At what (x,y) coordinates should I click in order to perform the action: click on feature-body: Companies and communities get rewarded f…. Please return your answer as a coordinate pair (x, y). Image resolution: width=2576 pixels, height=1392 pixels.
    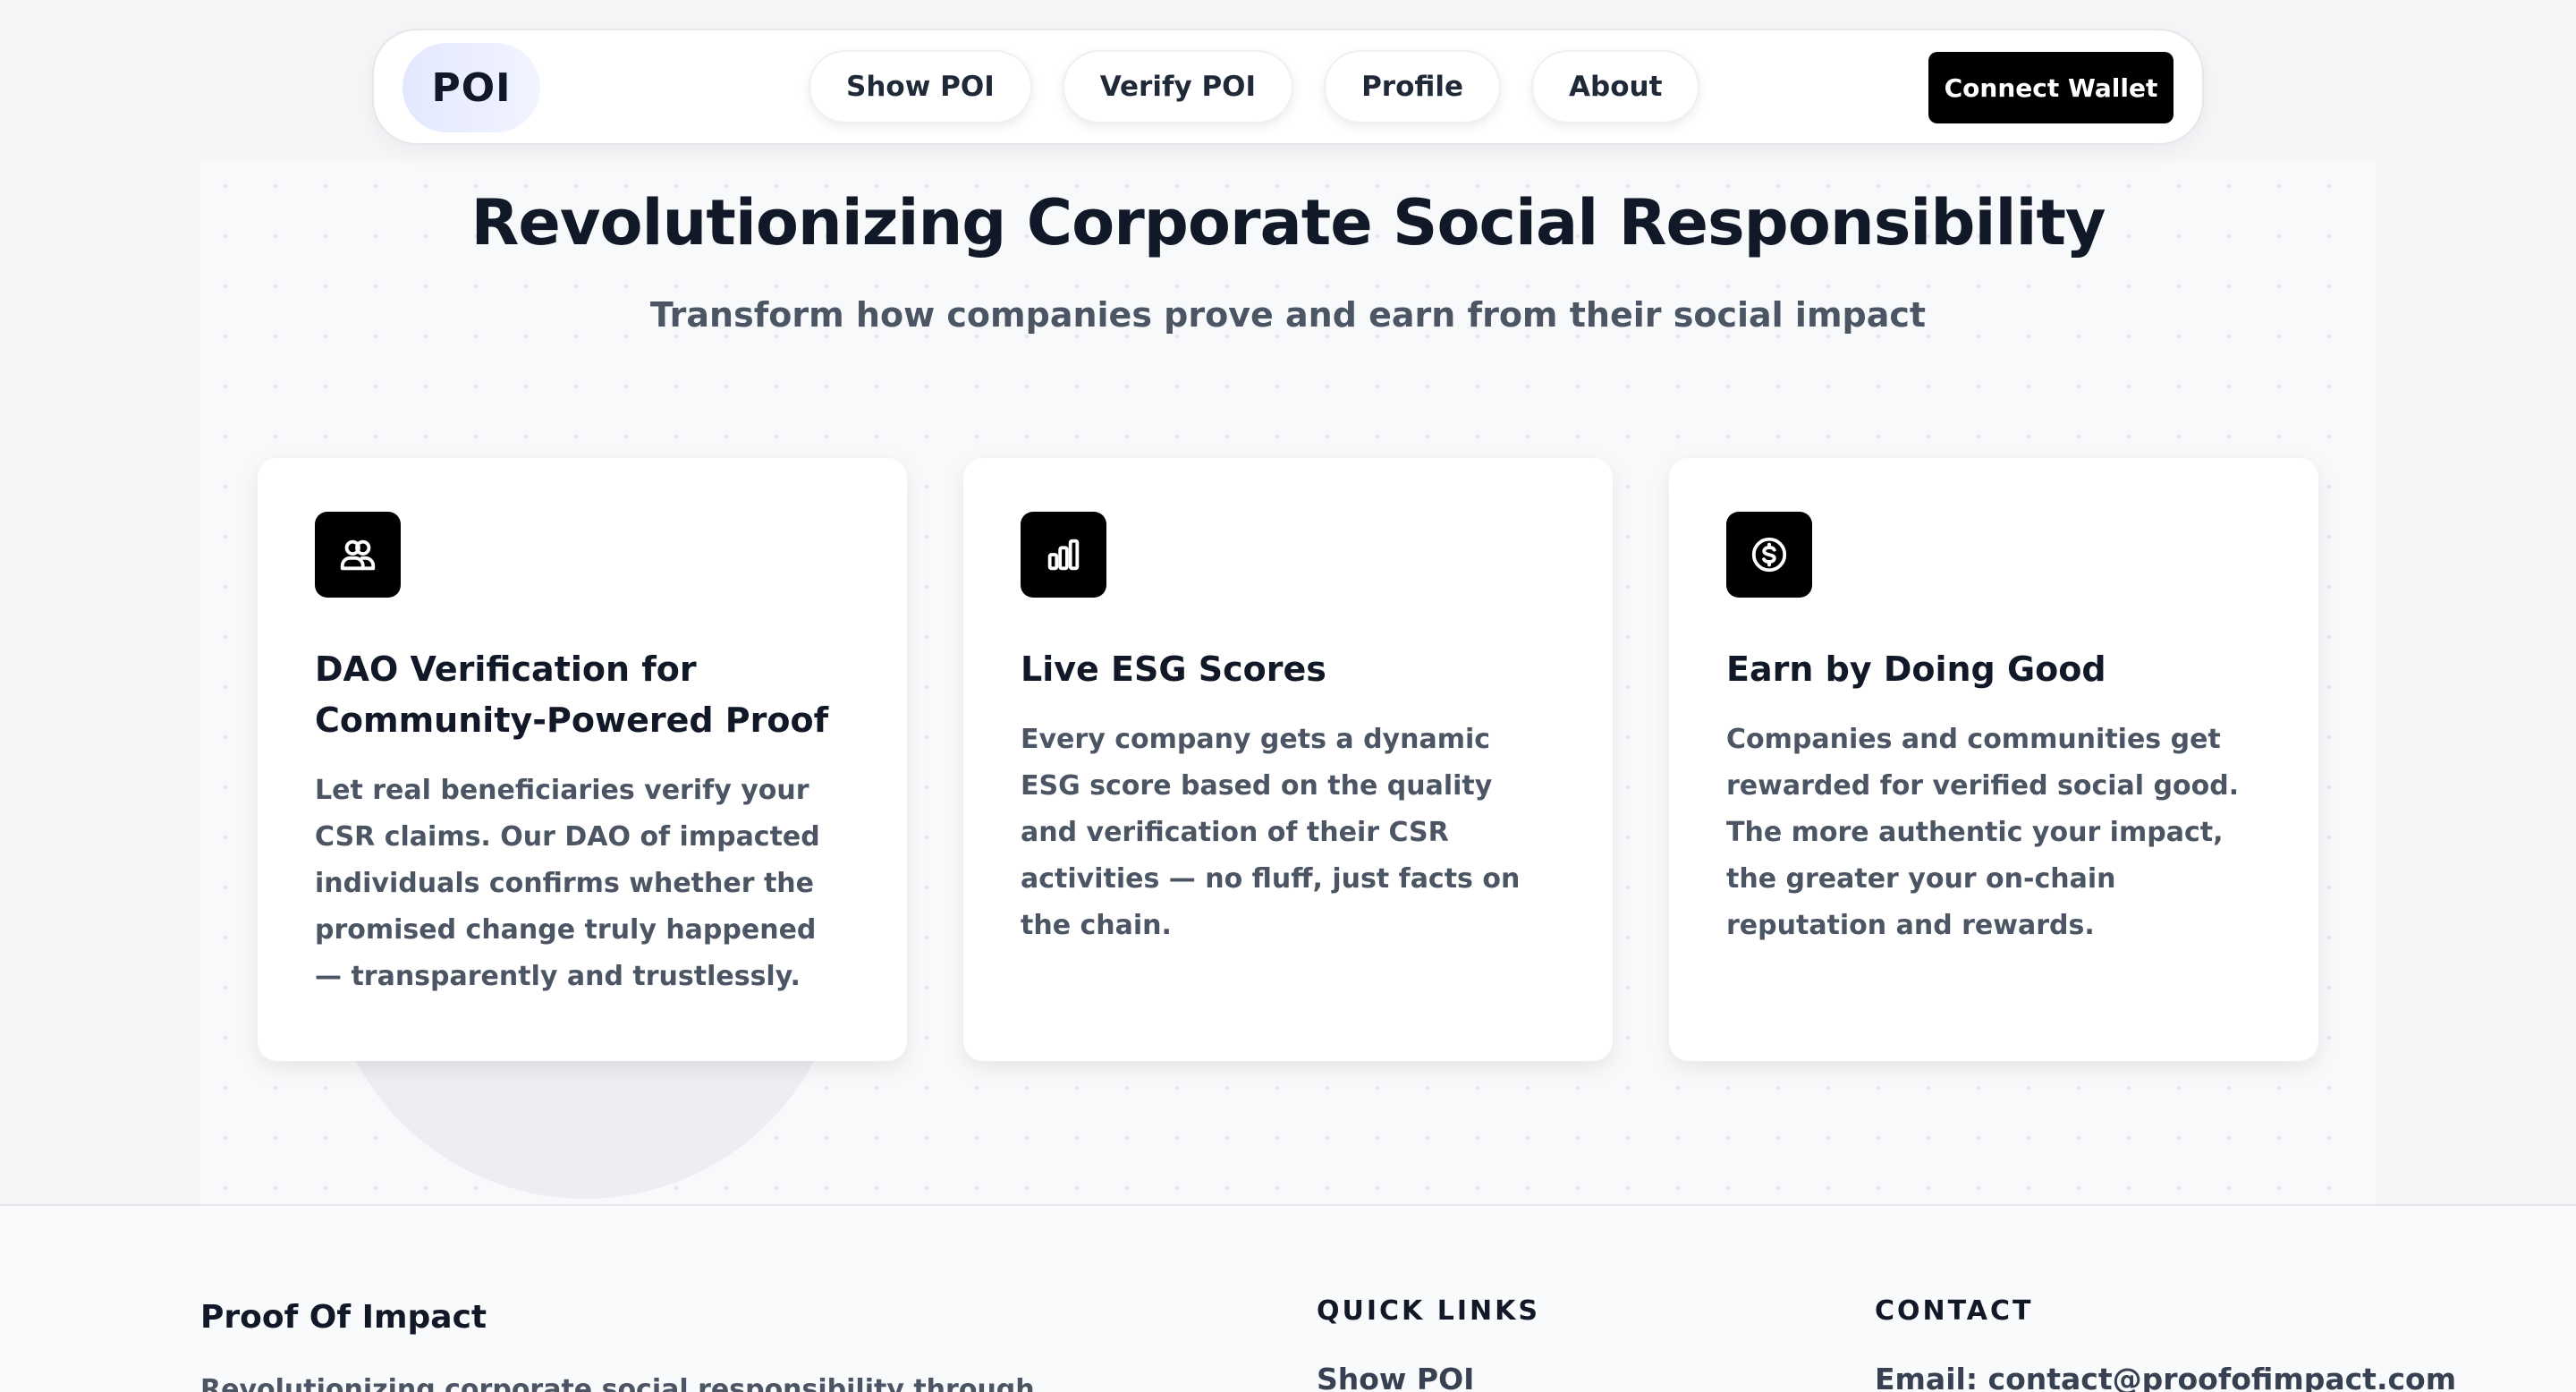
    Looking at the image, I should click on (1983, 832).